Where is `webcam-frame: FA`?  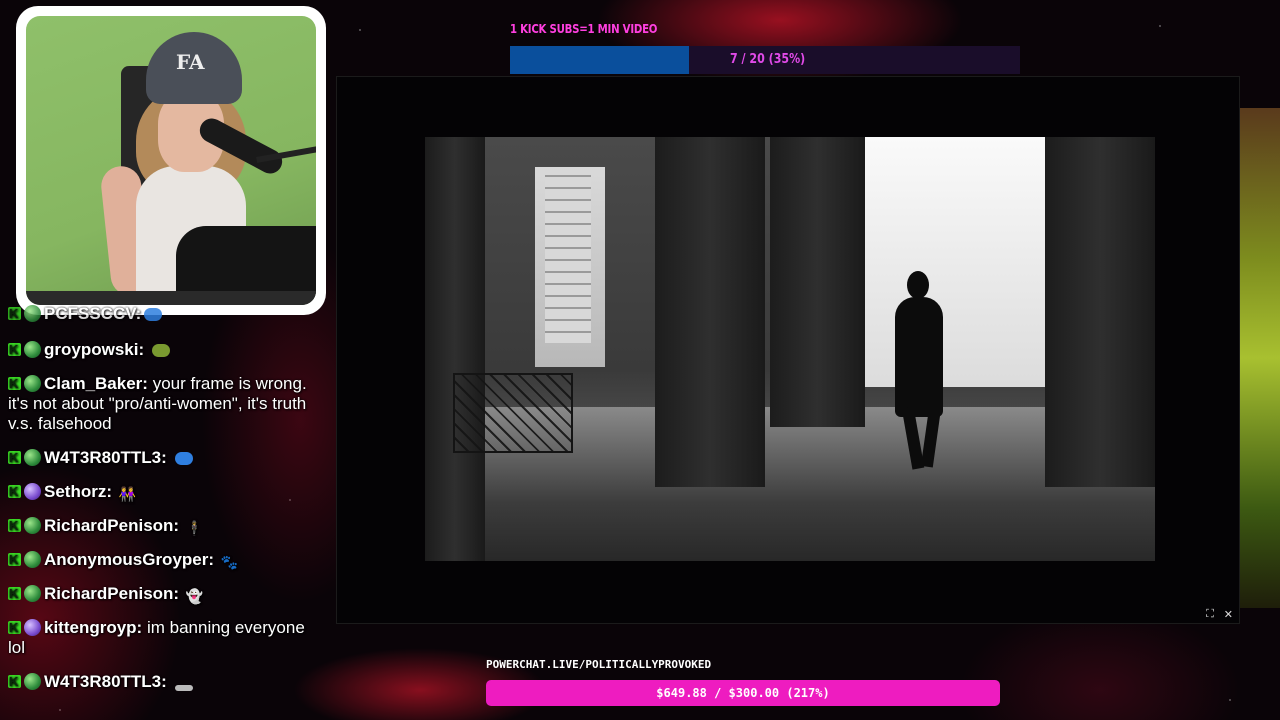
webcam-frame: FA is located at coordinates (171, 160).